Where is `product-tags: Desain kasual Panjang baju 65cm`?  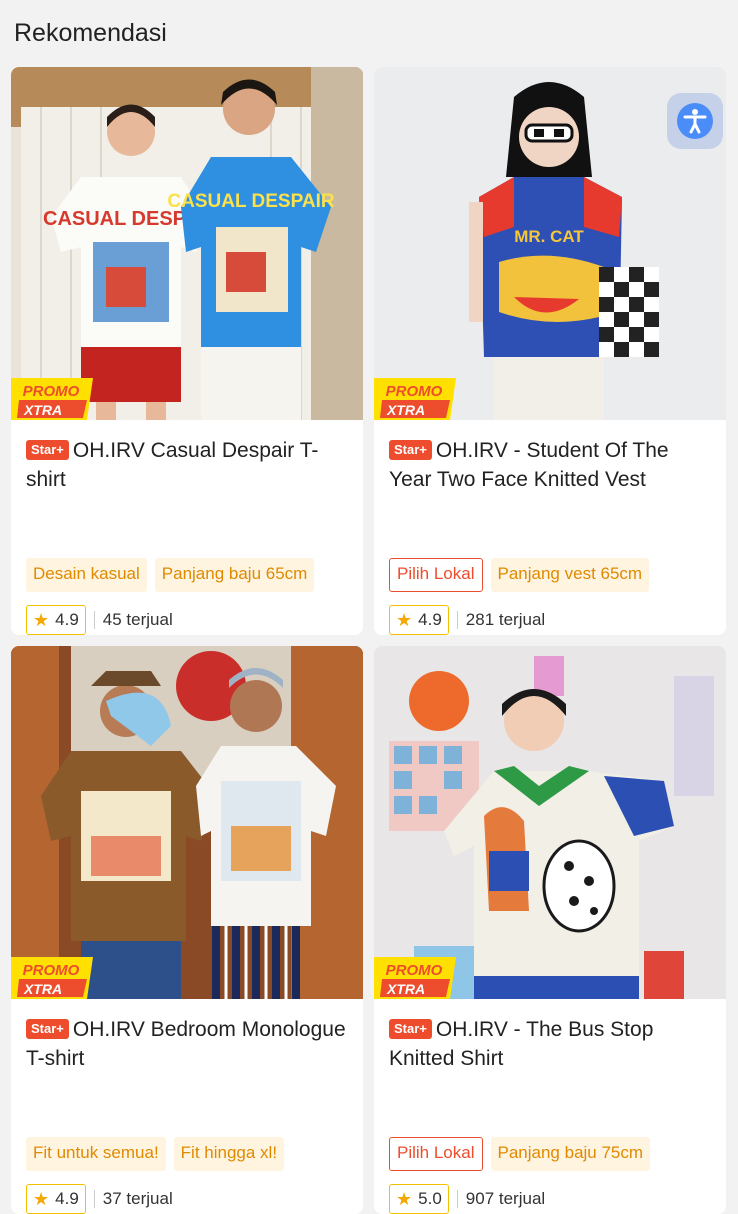 product-tags: Desain kasual Panjang baju 65cm is located at coordinates (187, 575).